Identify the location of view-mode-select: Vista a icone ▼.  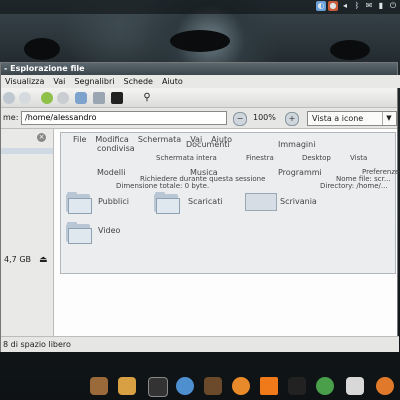
(352, 118).